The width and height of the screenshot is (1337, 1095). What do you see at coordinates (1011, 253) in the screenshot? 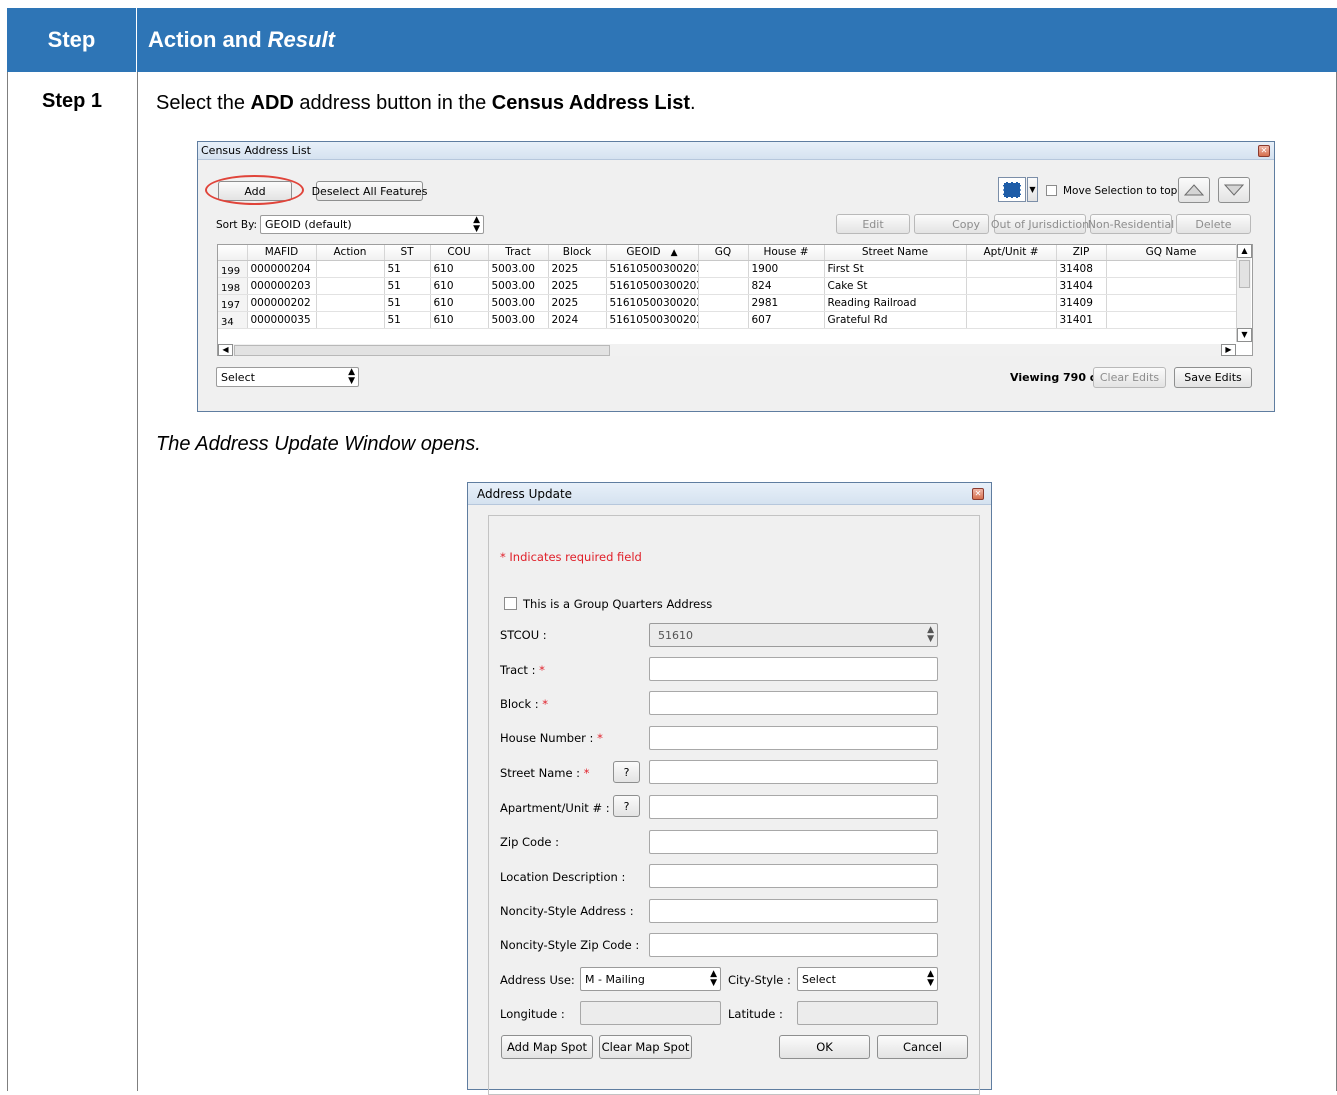
I see `column-header-apt: Apt/Unit #` at bounding box center [1011, 253].